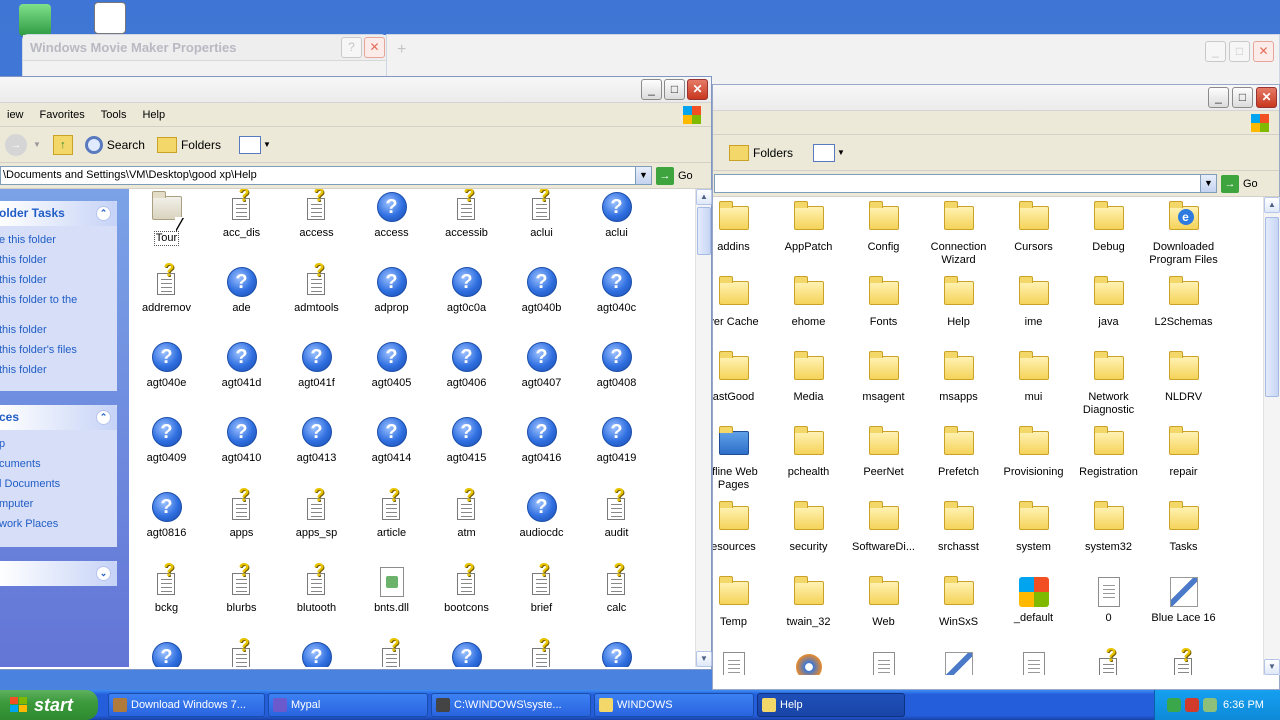  Describe the element at coordinates (742, 527) in the screenshot. I see `file-item: esources` at that location.